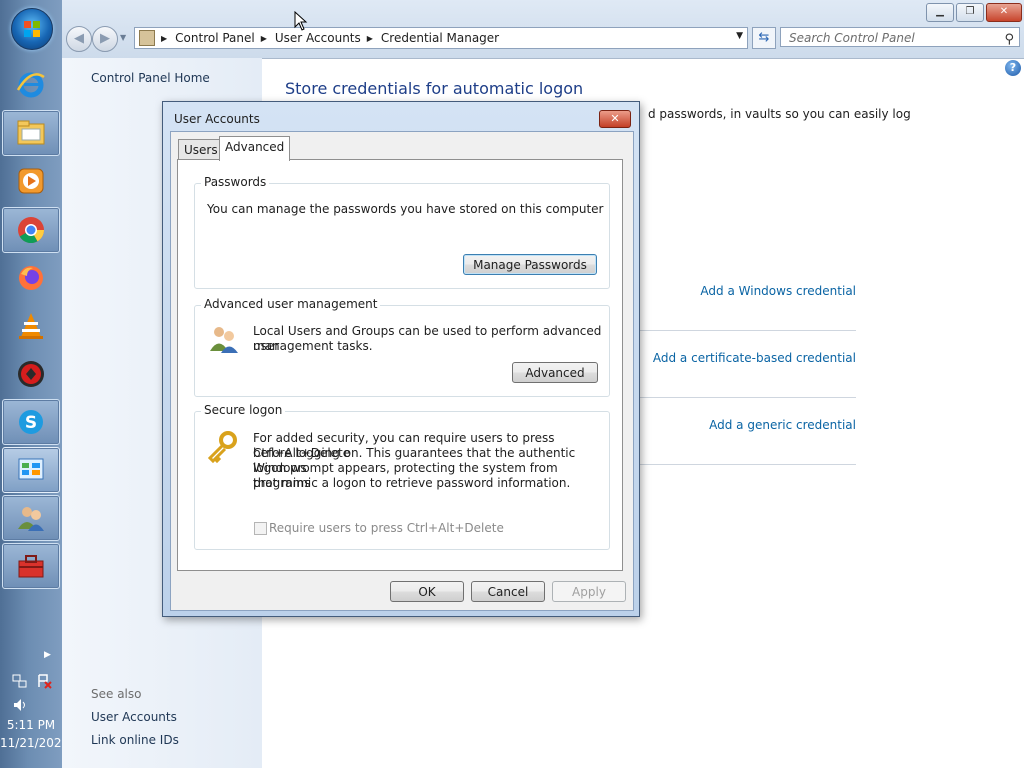  What do you see at coordinates (852, 38) in the screenshot?
I see `search-placeholder: Search Control Panel` at bounding box center [852, 38].